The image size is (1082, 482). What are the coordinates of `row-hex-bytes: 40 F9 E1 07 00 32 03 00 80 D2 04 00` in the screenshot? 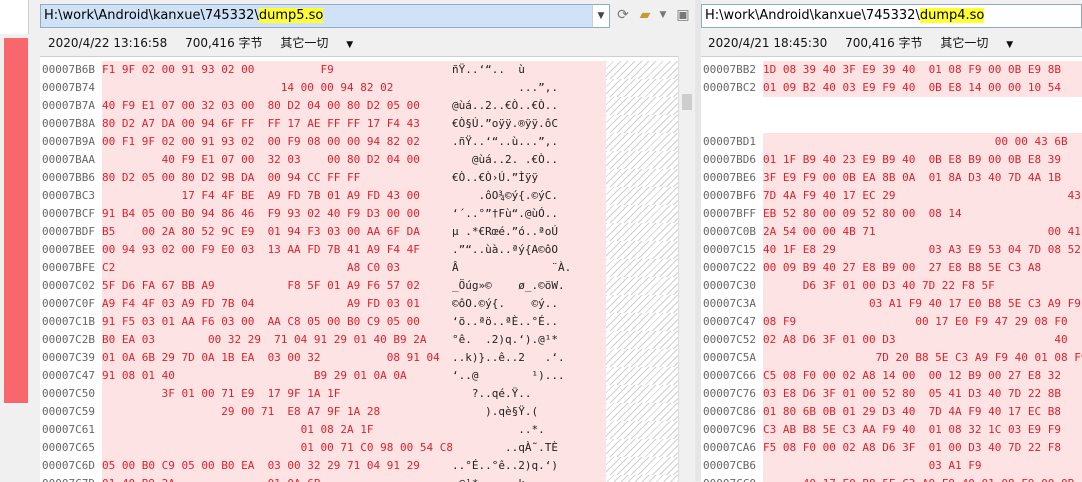 It's located at (282, 160).